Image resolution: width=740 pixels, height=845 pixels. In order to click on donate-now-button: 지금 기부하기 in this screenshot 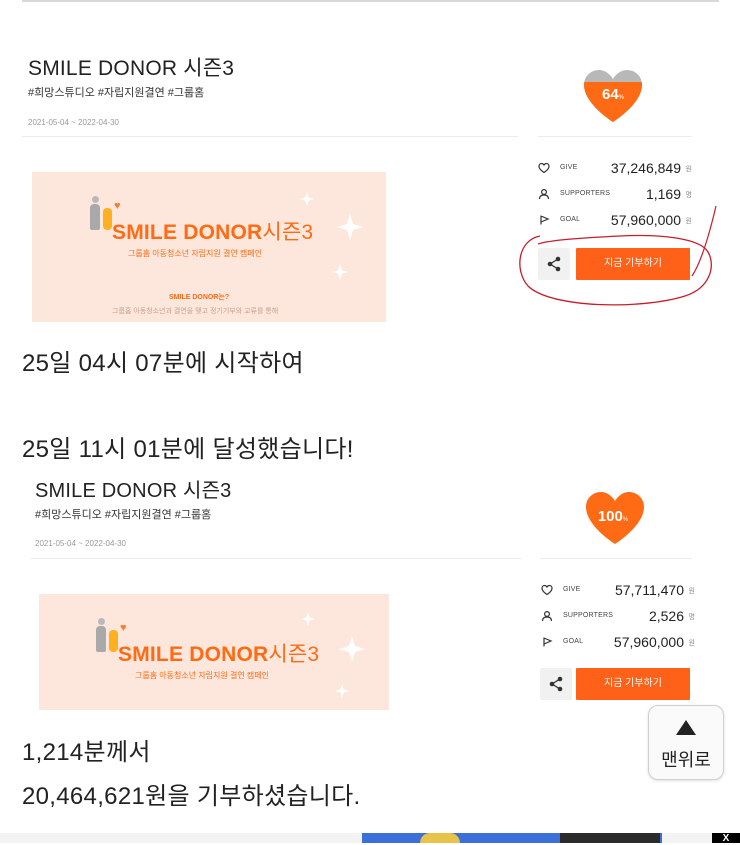, I will do `click(633, 684)`.